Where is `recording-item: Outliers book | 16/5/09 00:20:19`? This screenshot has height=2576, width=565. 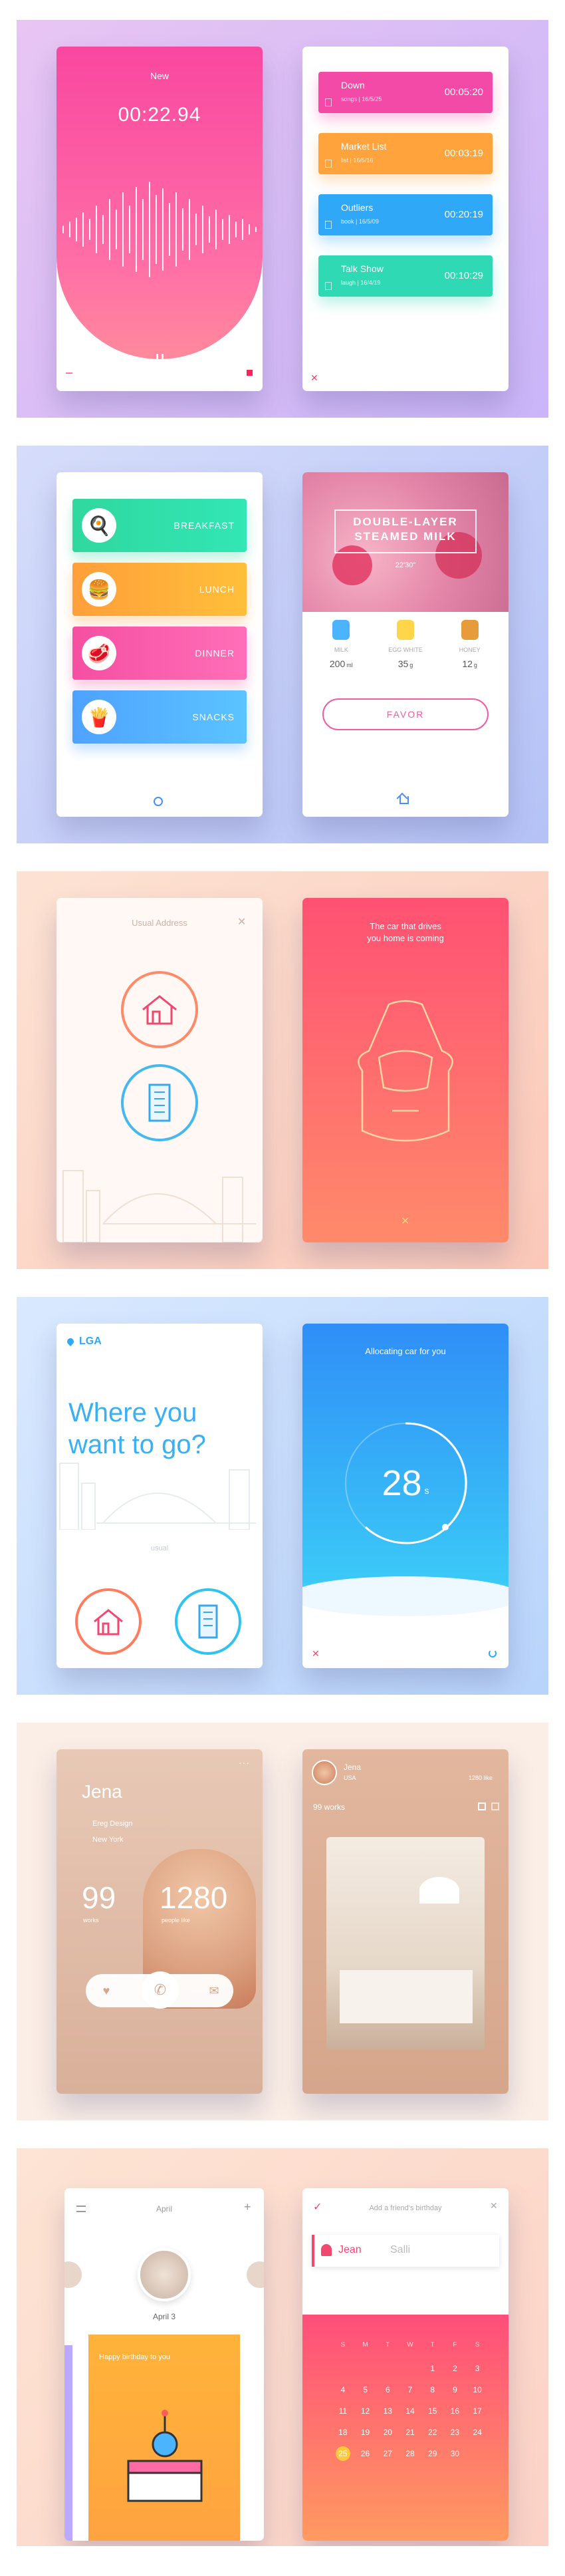 recording-item: Outliers book | 16/5/09 00:20:19 is located at coordinates (405, 214).